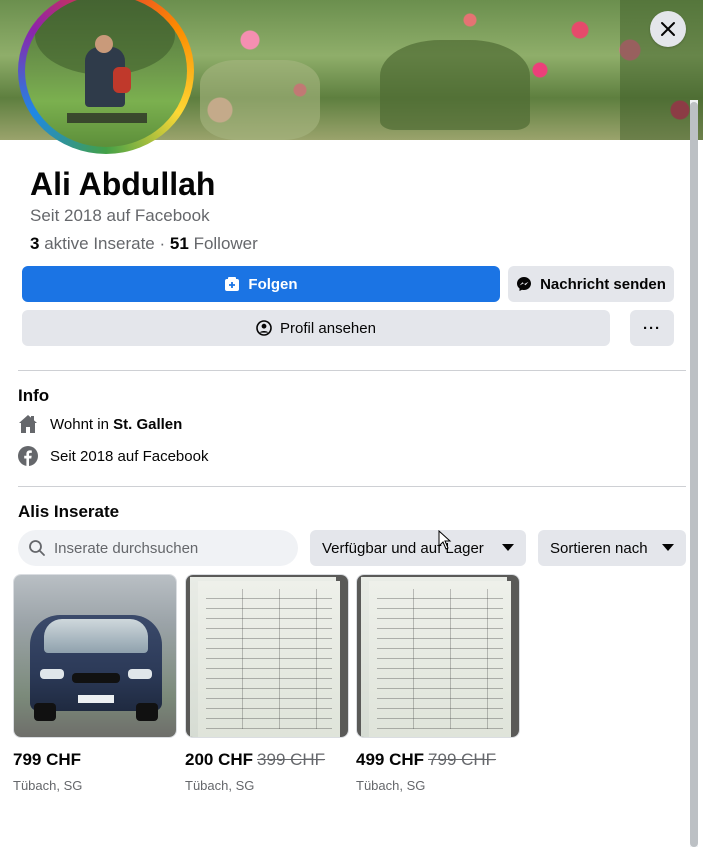 The image size is (703, 847). I want to click on home-icon, so click(28, 424).